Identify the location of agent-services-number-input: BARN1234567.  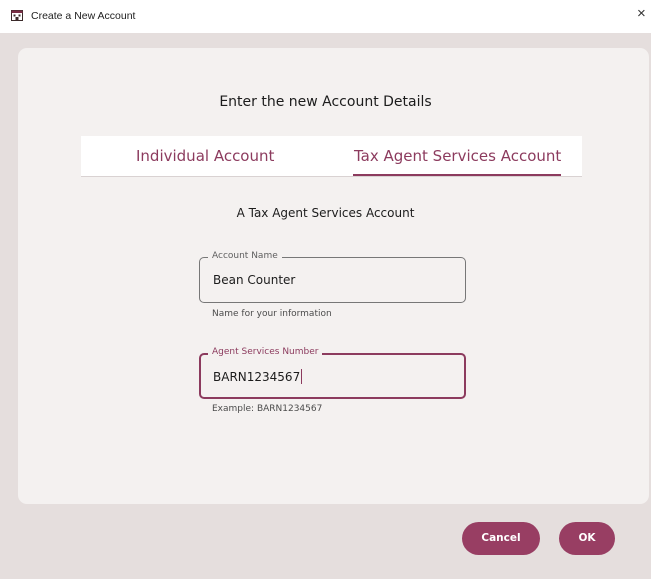
(333, 376).